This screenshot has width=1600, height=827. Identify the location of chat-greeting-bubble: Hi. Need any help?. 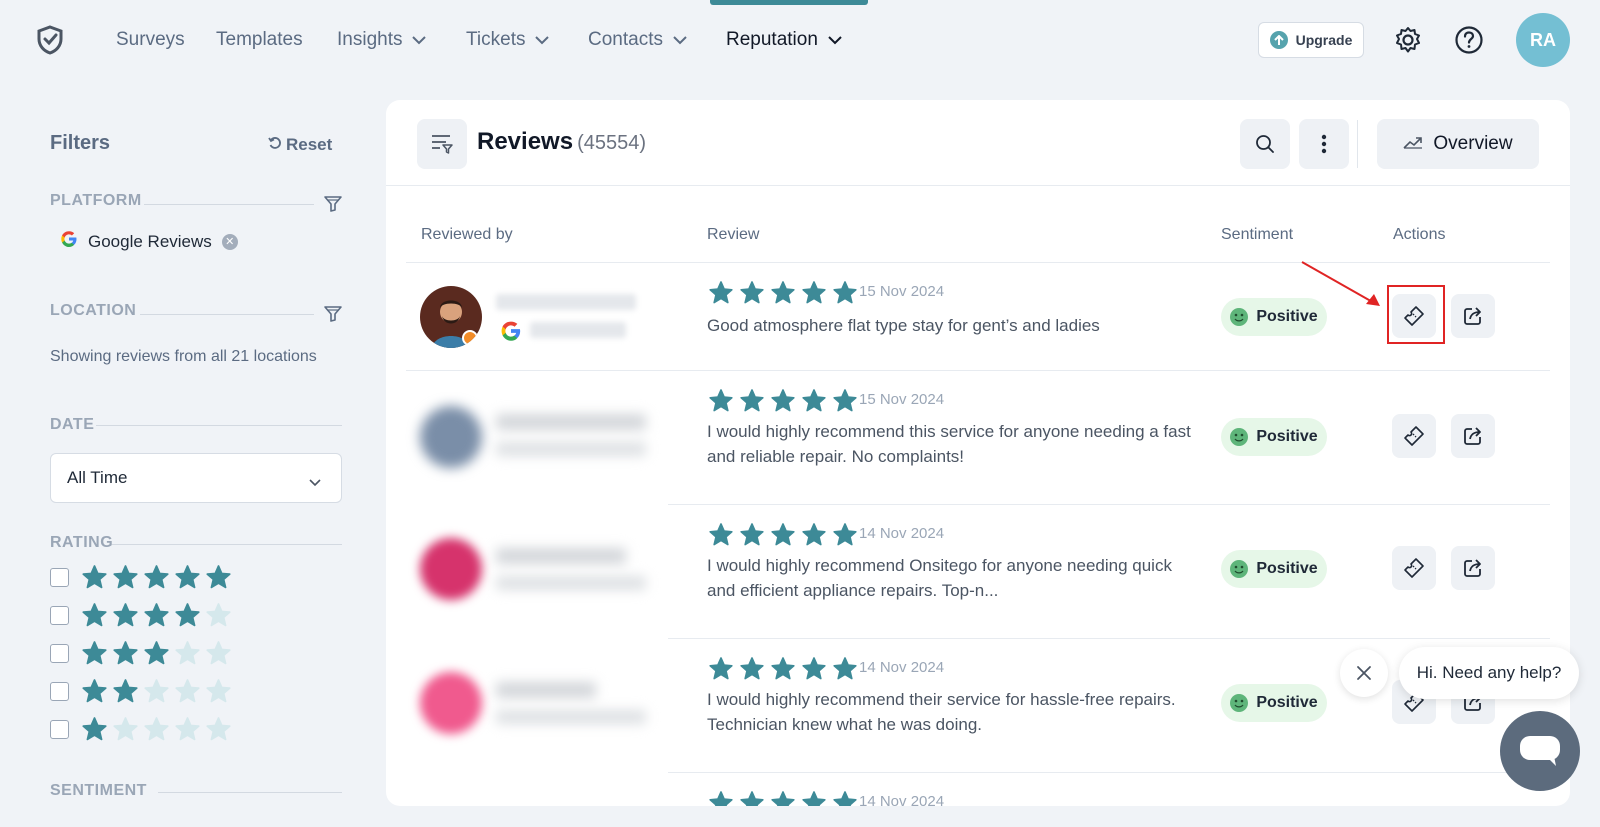
(1489, 673).